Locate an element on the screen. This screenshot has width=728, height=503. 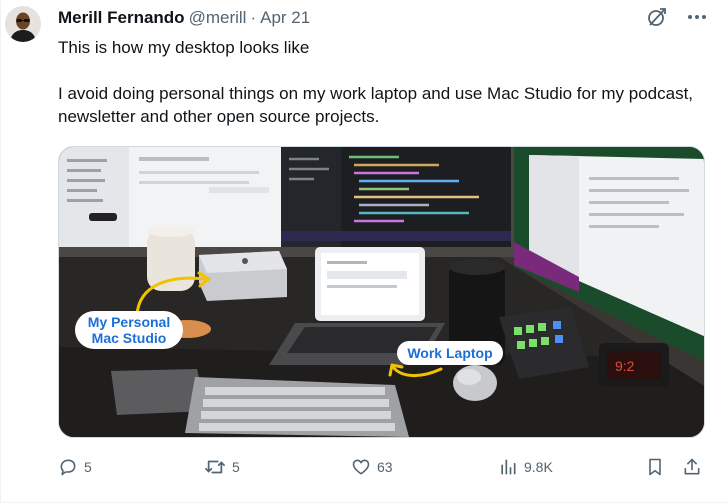
share-button is located at coordinates (692, 467).